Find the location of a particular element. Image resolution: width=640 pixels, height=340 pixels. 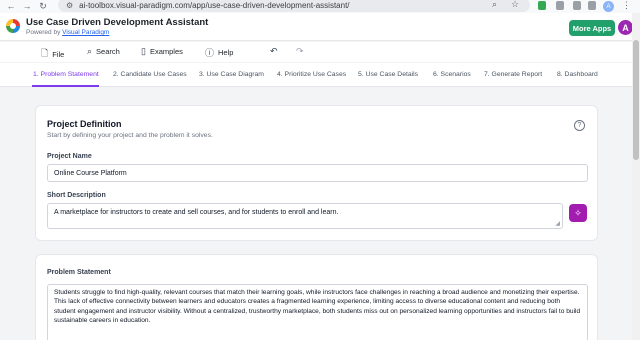

scrollbar-thumb is located at coordinates (636, 100).